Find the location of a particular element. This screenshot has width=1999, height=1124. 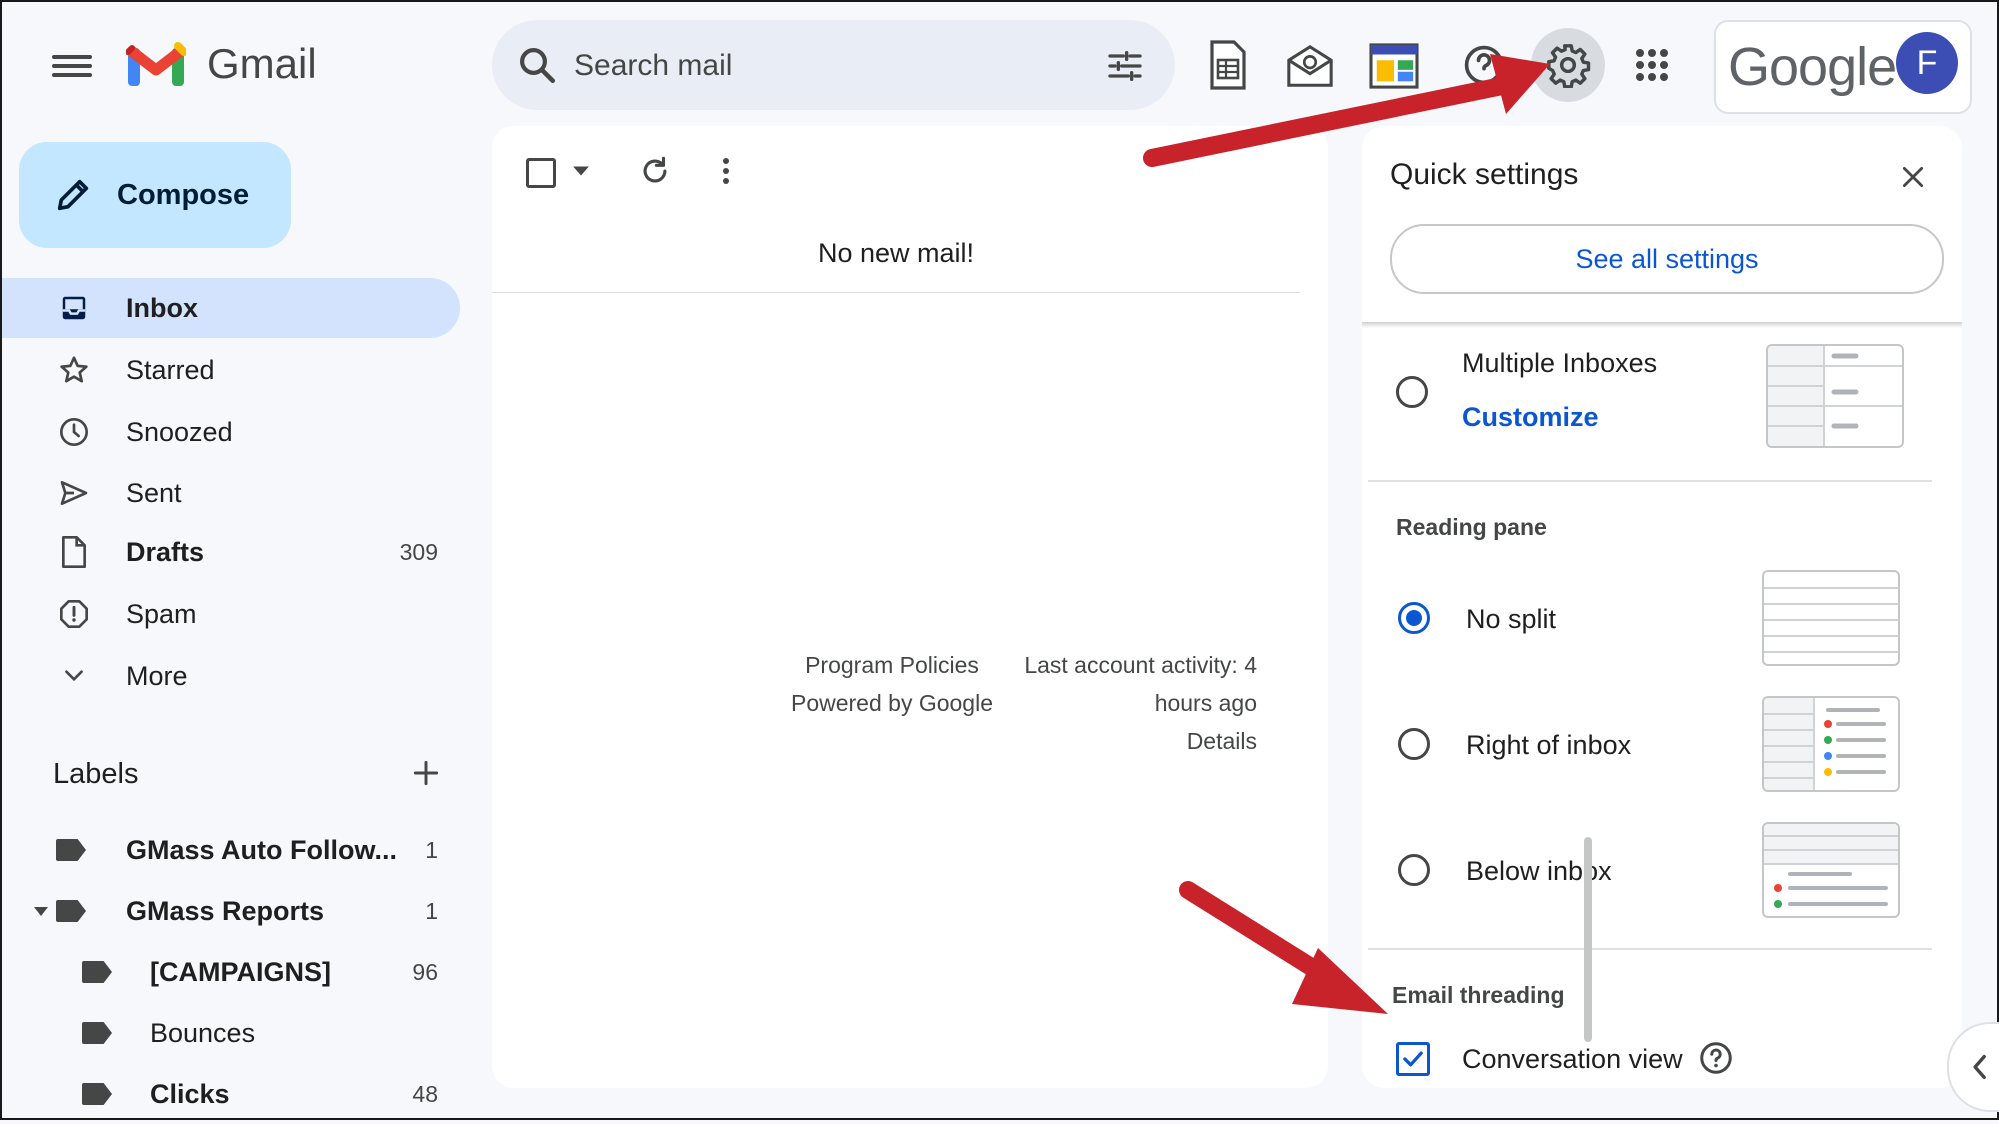

labels-heading: Labels is located at coordinates (96, 774).